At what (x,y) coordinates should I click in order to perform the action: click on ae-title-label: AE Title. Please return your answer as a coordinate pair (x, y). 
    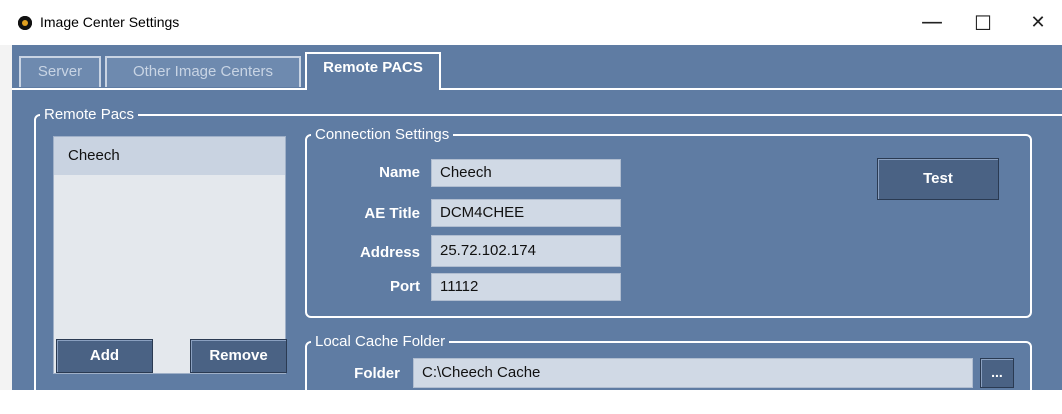
    Looking at the image, I should click on (392, 213).